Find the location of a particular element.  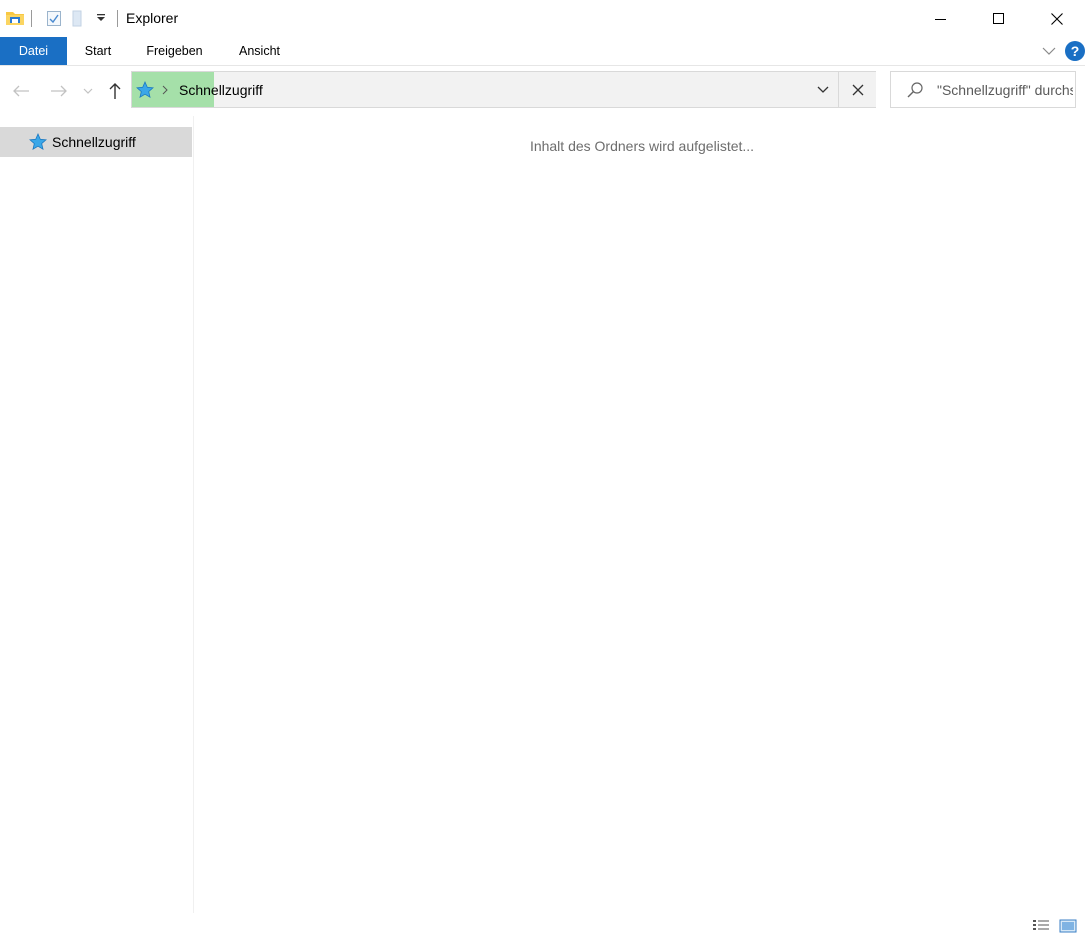

stop-x-icon is located at coordinates (857, 89).